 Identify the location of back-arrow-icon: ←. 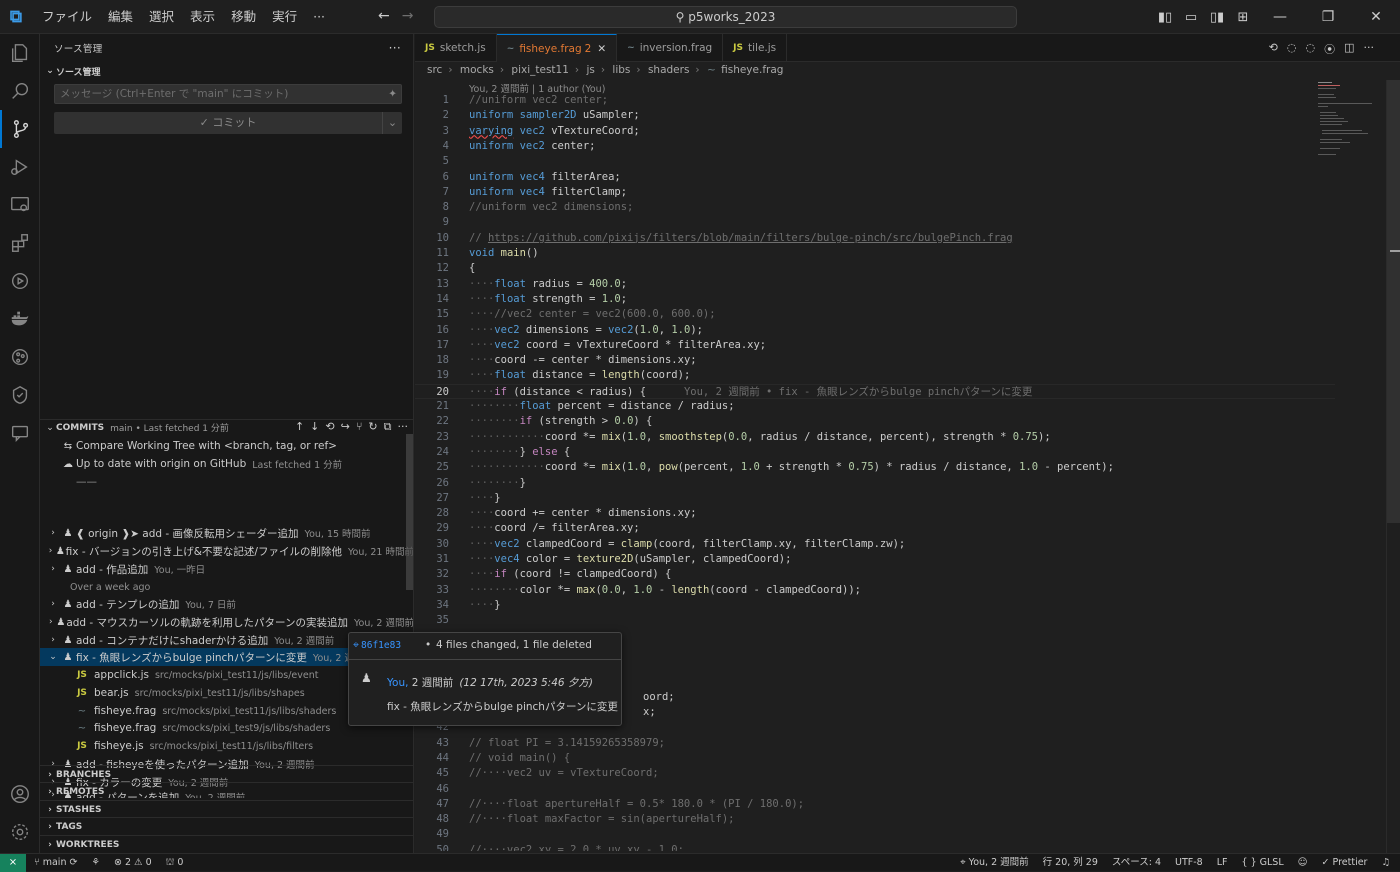
(384, 16).